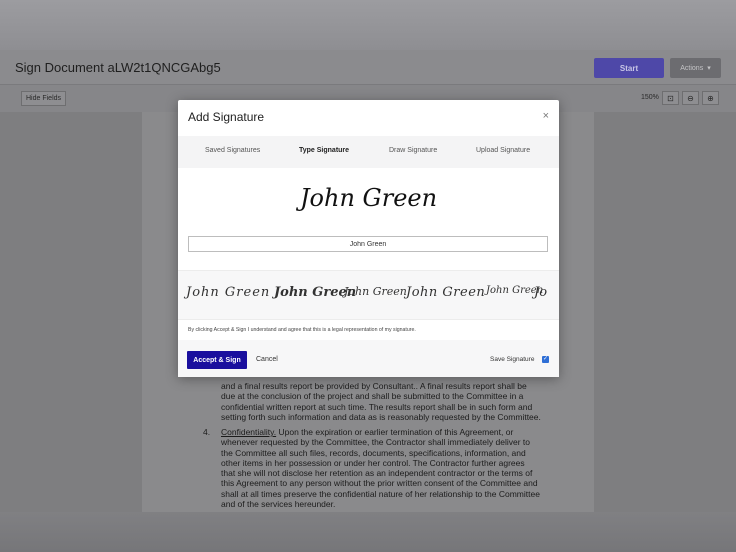 This screenshot has width=736, height=552. I want to click on confidentiality-heading: Confidentiality., so click(249, 432).